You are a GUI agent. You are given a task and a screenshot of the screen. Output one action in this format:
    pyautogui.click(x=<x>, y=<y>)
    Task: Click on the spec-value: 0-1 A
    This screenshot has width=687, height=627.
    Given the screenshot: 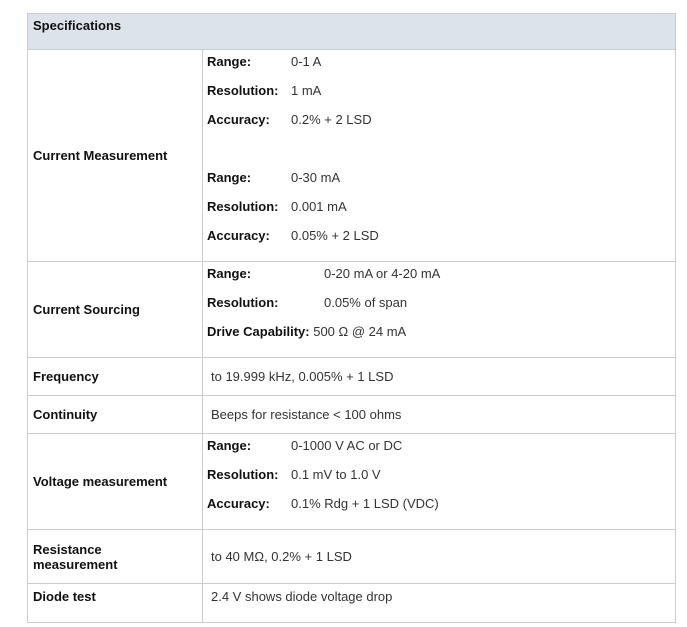 What is the action you would take?
    pyautogui.click(x=306, y=61)
    